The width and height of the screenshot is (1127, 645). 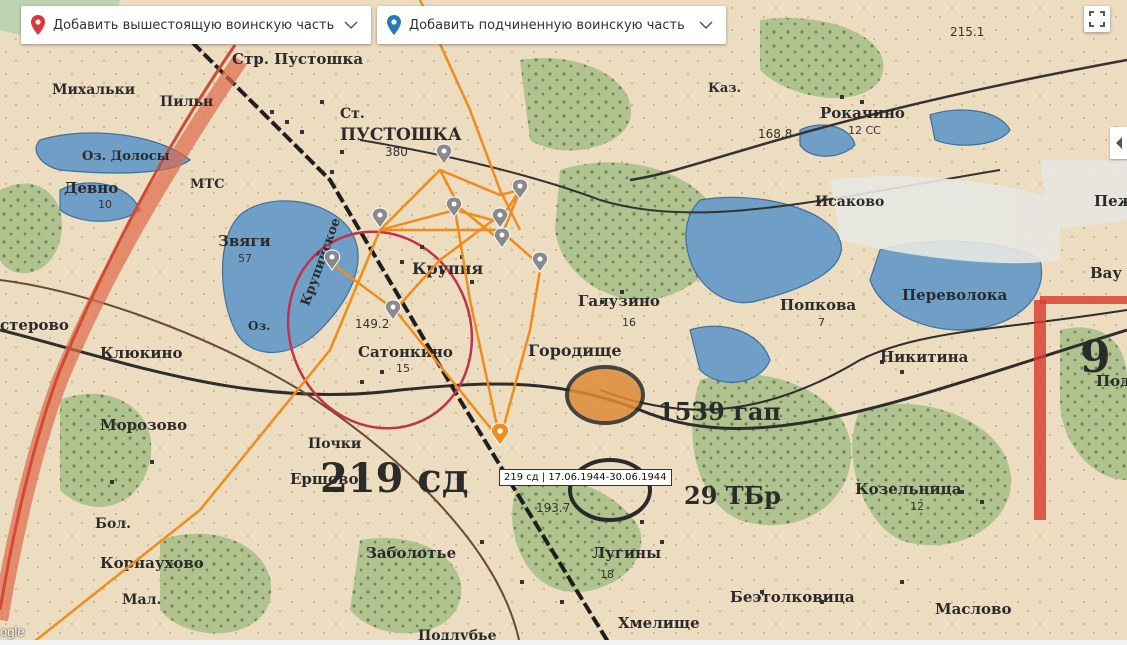 I want to click on bottom-bar, so click(x=563, y=642).